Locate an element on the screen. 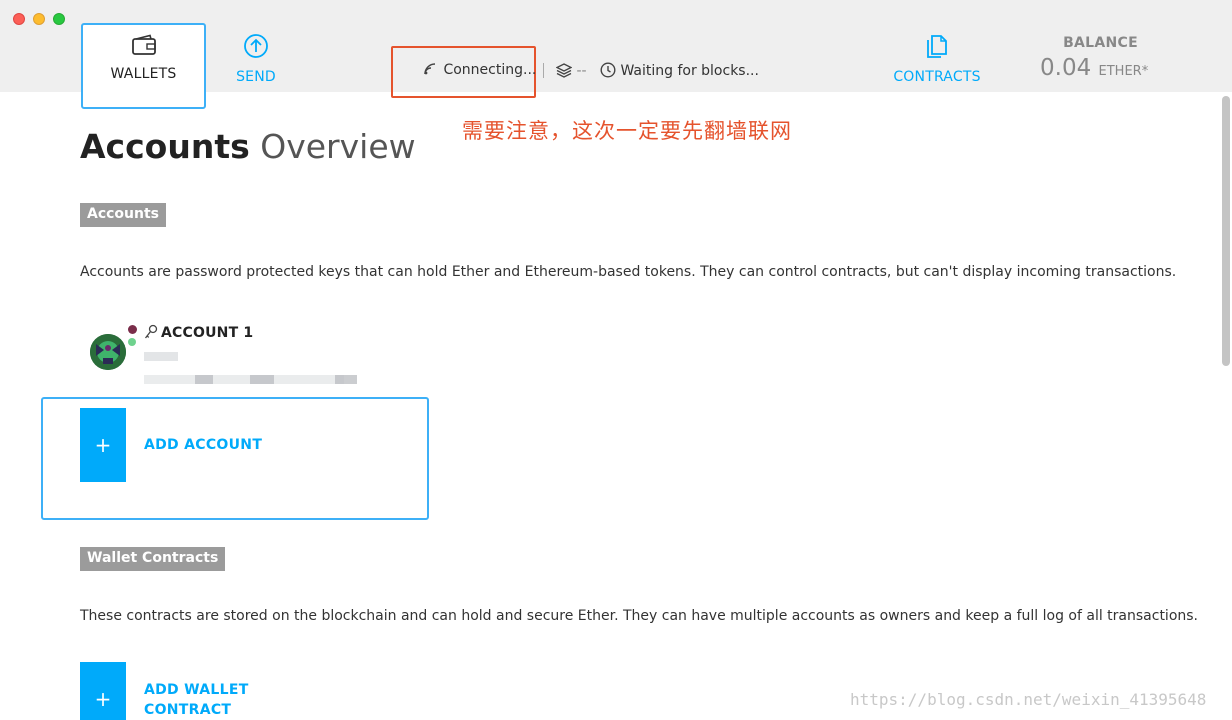 This screenshot has width=1232, height=720. nav-contracts-tab: CONTRACTS is located at coordinates (937, 59).